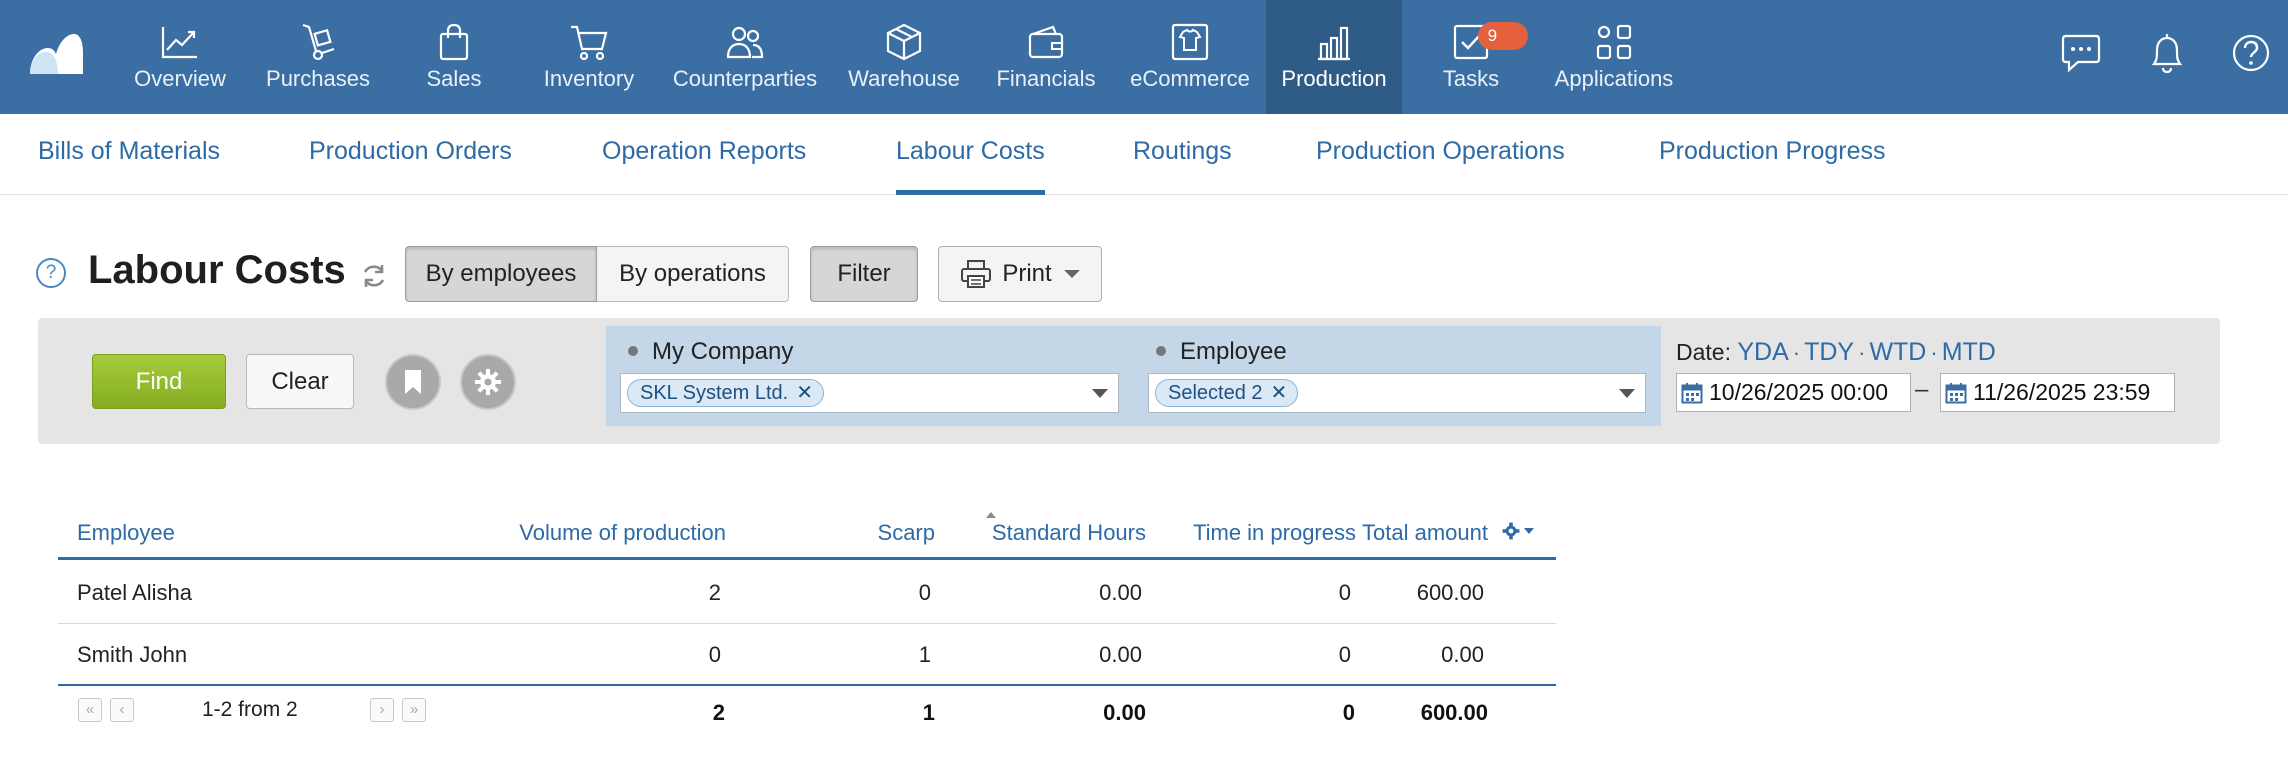 This screenshot has height=772, width=2288. I want to click on tab-operation-reports: Operation Reports, so click(704, 154).